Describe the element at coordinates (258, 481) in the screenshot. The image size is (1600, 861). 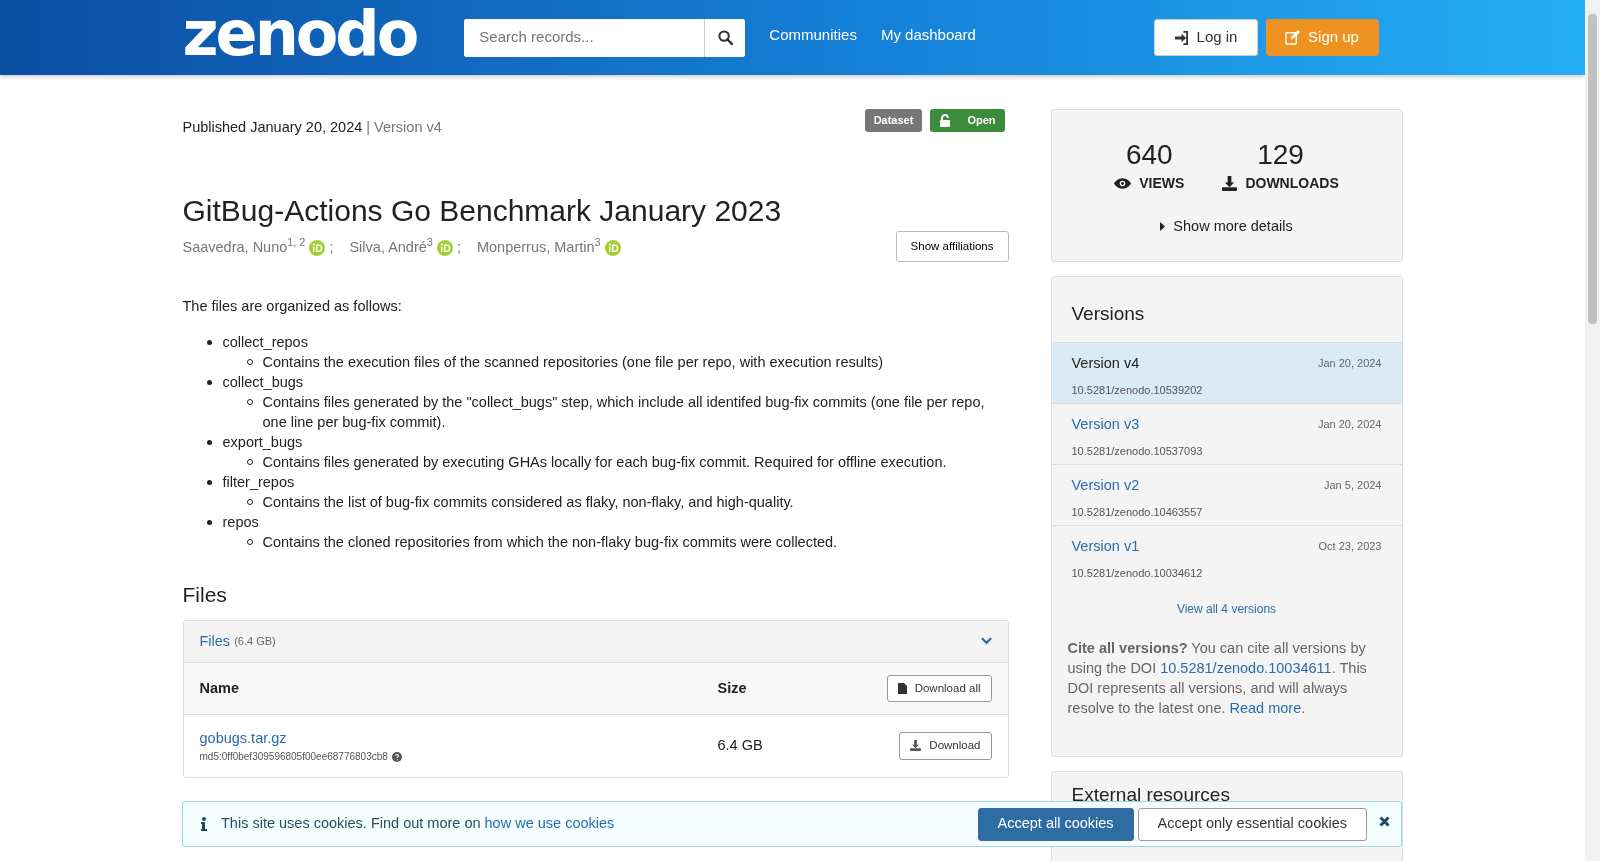
I see `list-item-text: filter_repos` at that location.